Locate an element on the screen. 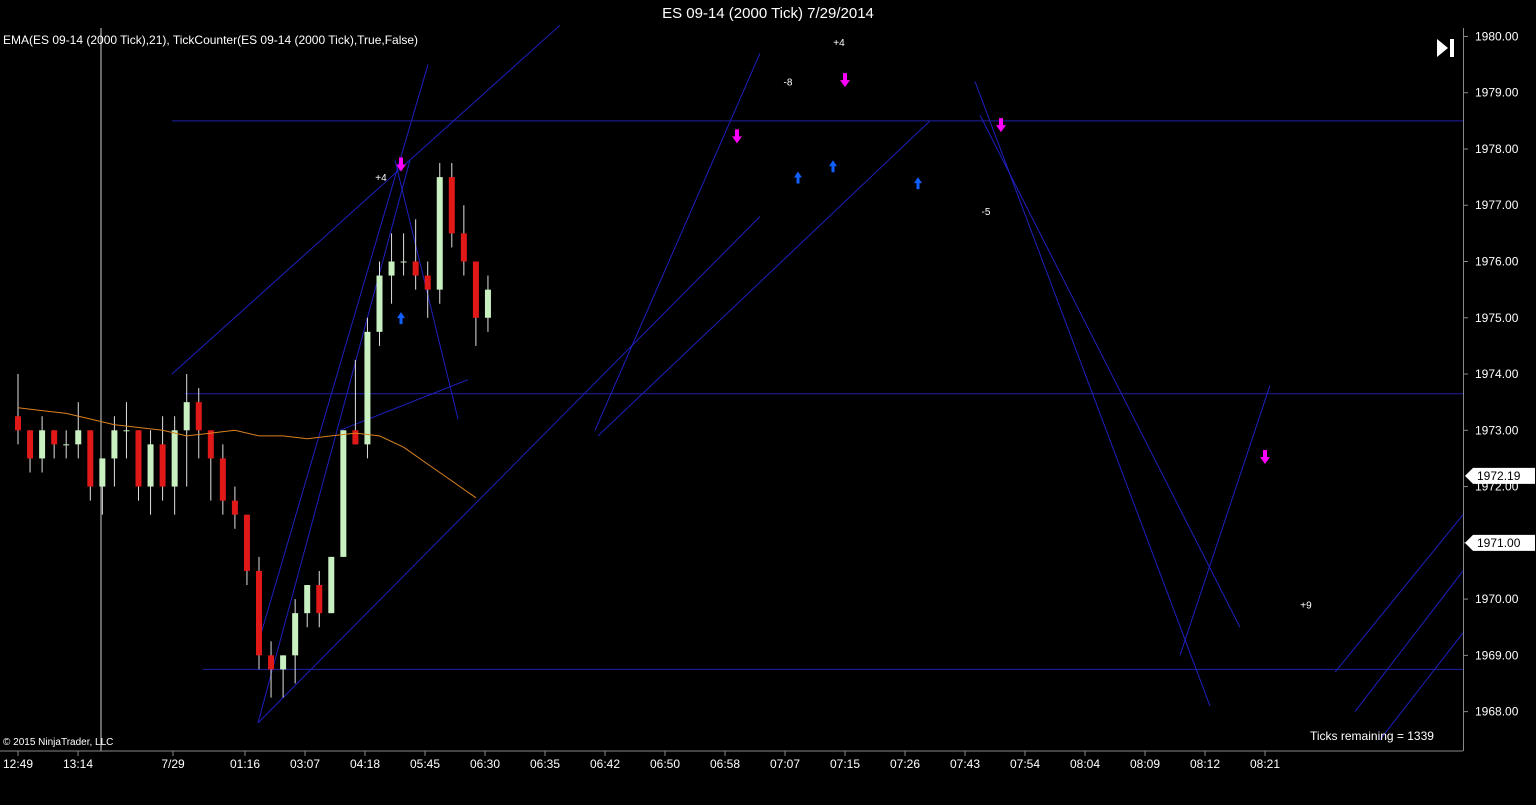  y-tick-label: 1979.00 is located at coordinates (1497, 93).